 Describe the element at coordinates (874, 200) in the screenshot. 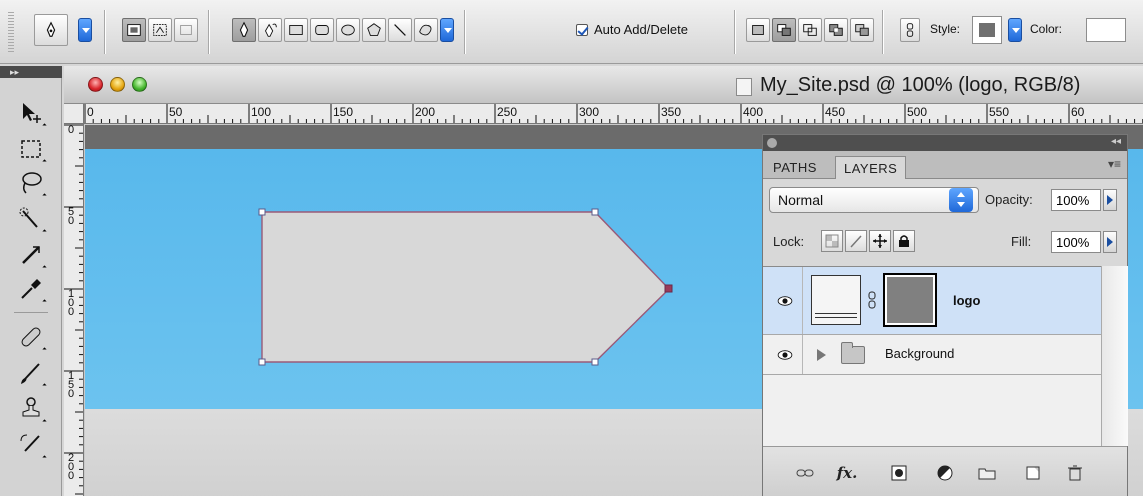

I see `blend-mode-select: Normal` at that location.